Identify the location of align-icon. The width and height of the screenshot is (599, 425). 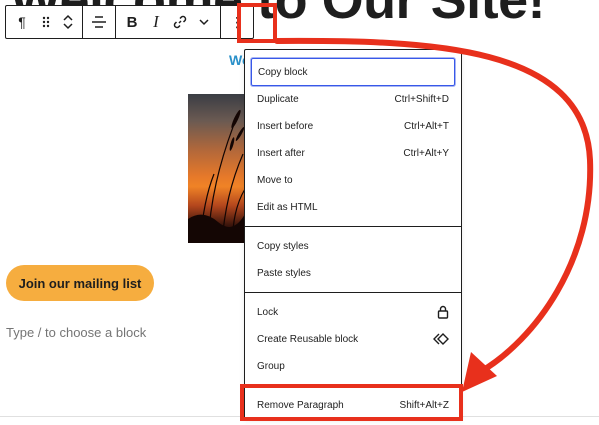
(99, 22).